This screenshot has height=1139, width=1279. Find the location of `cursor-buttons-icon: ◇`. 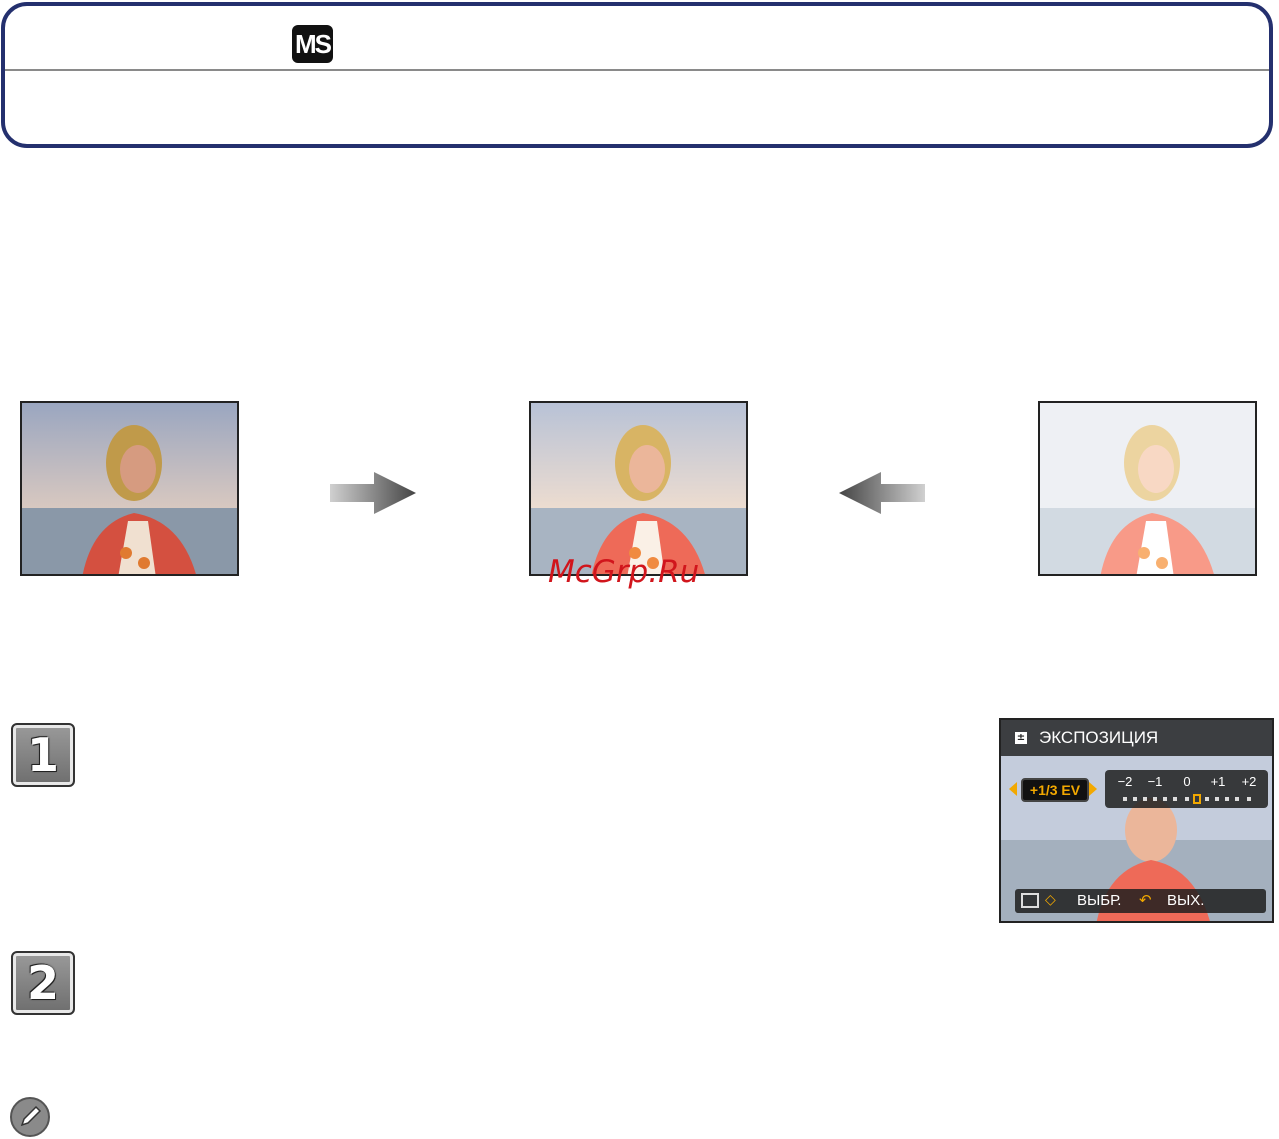

cursor-buttons-icon: ◇ is located at coordinates (1050, 900).